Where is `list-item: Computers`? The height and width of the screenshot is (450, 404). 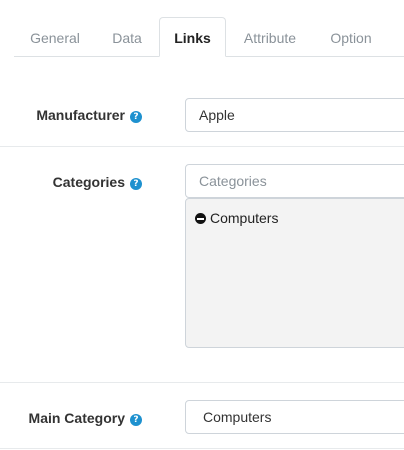 list-item: Computers is located at coordinates (236, 218).